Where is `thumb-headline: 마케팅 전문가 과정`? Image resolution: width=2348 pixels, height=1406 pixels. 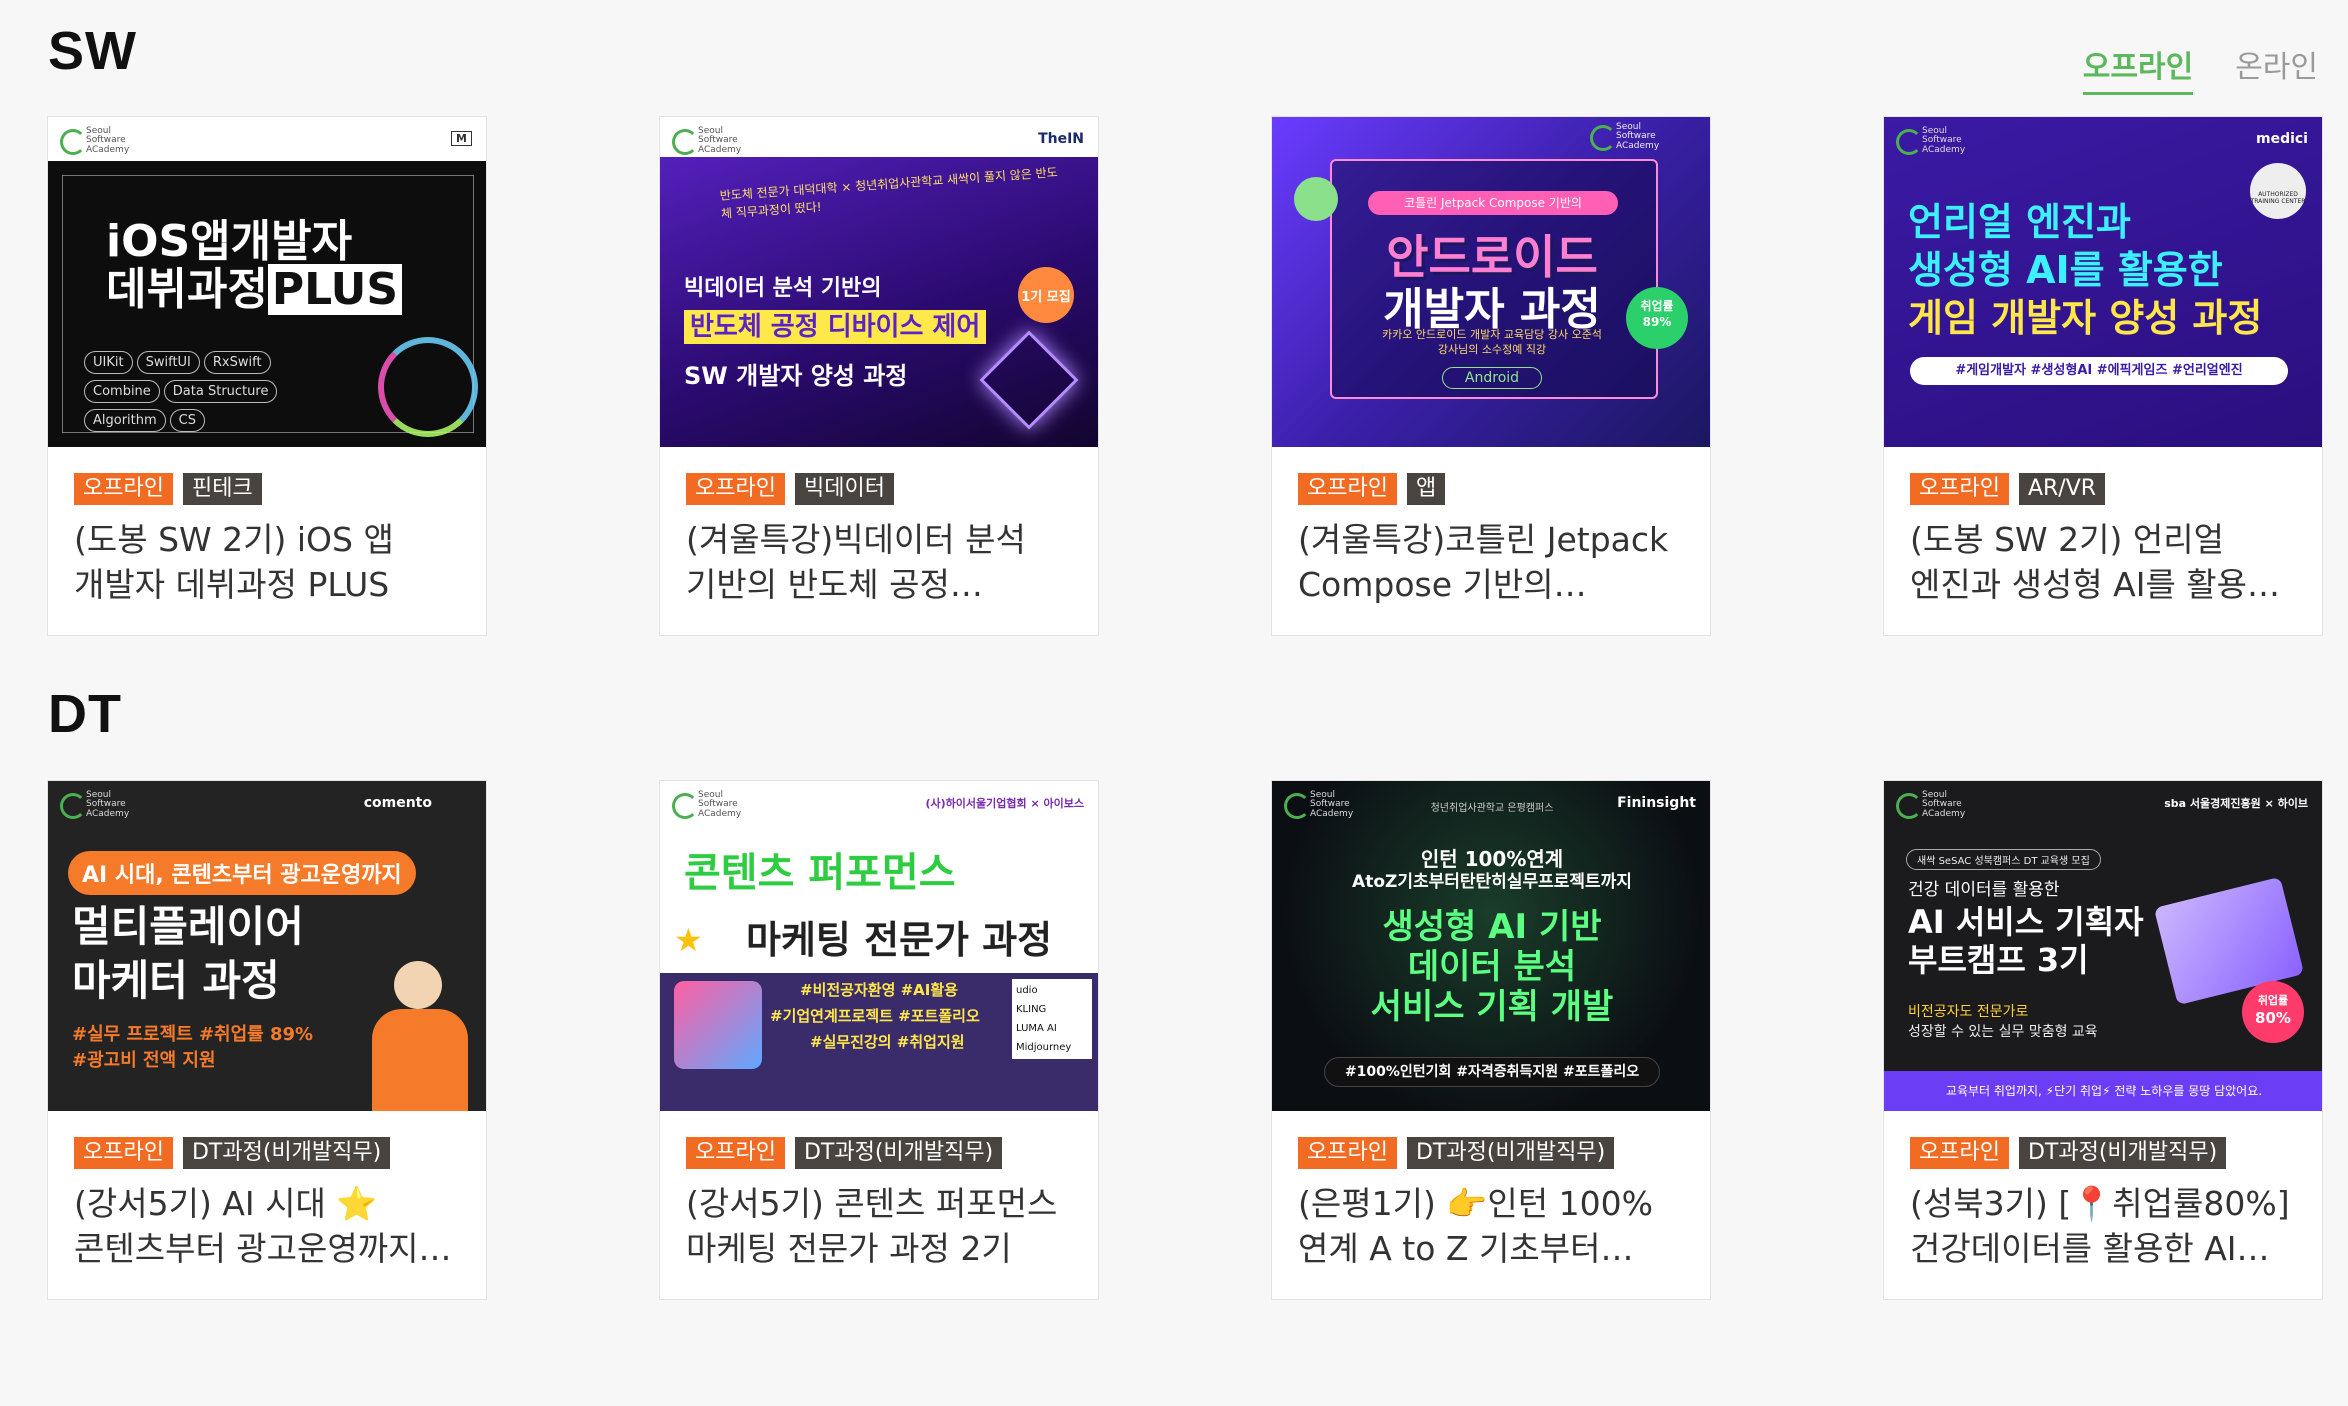 thumb-headline: 마케팅 전문가 과정 is located at coordinates (899, 940).